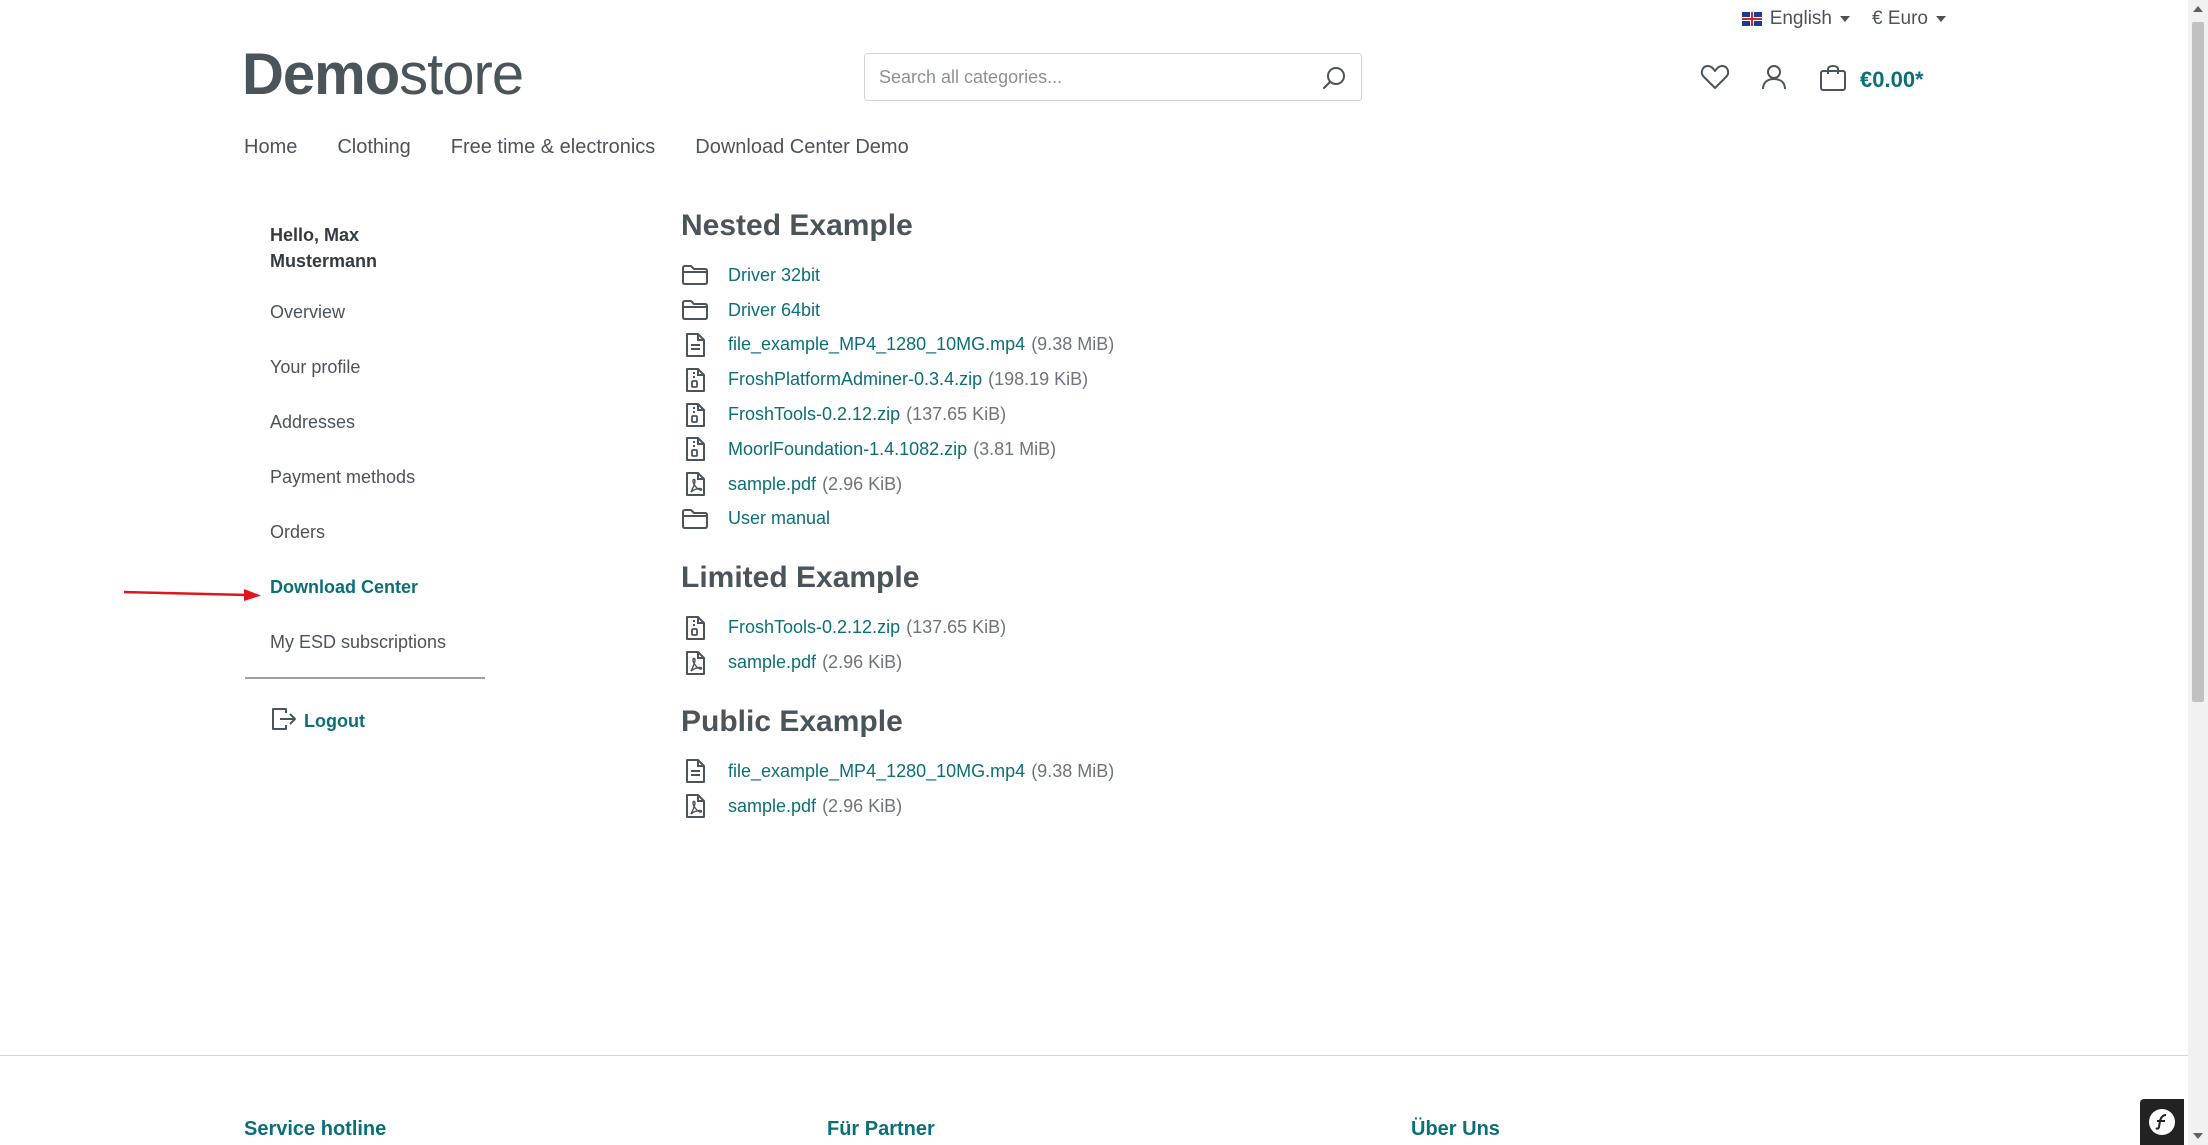 The image size is (2208, 1145). Describe the element at coordinates (1031, 519) in the screenshot. I see `file-list-item: User manual` at that location.